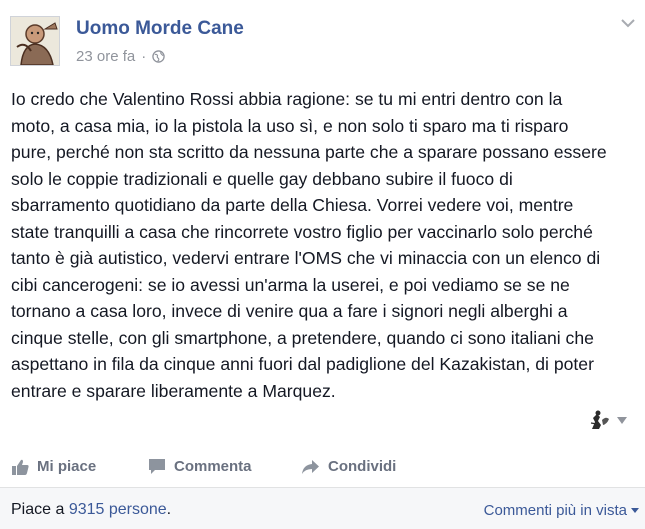 The width and height of the screenshot is (645, 529). I want to click on audience-selector, so click(608, 420).